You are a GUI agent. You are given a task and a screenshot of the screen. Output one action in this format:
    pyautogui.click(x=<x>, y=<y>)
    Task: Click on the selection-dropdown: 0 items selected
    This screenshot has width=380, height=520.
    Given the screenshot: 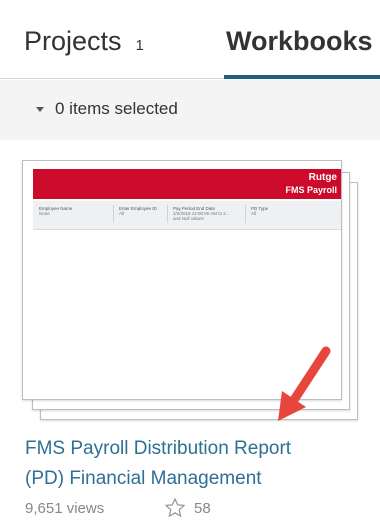 What is the action you would take?
    pyautogui.click(x=116, y=109)
    